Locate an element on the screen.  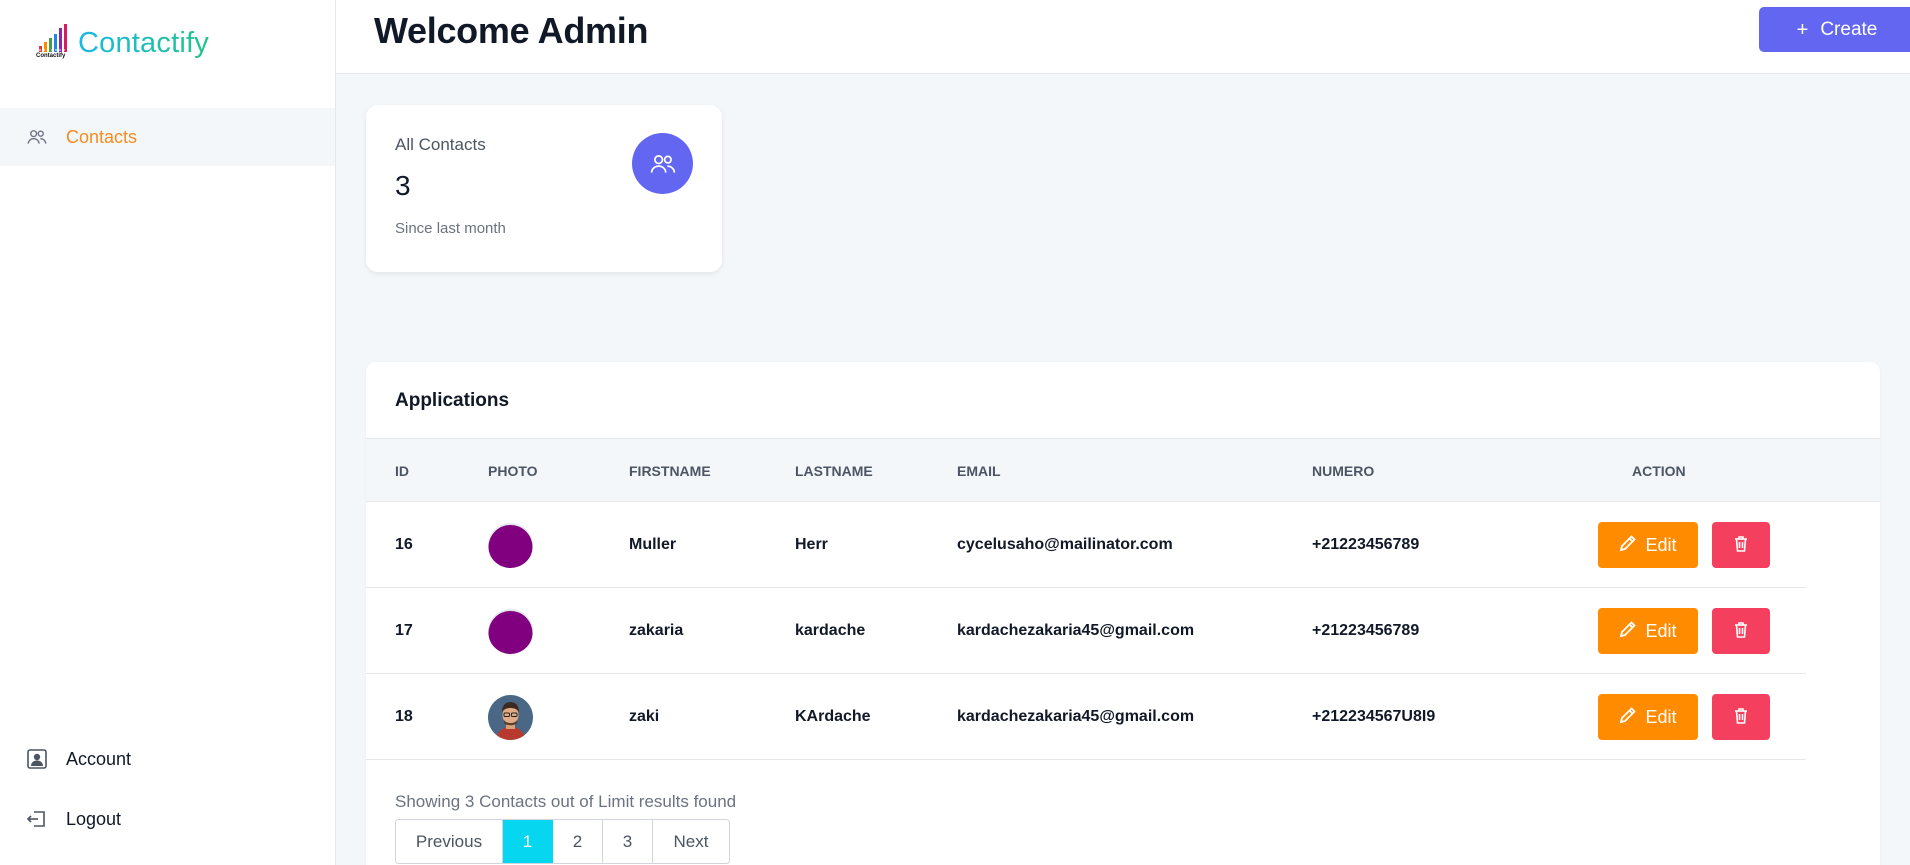
top-bar: Welcome Admin + Create is located at coordinates (1123, 37).